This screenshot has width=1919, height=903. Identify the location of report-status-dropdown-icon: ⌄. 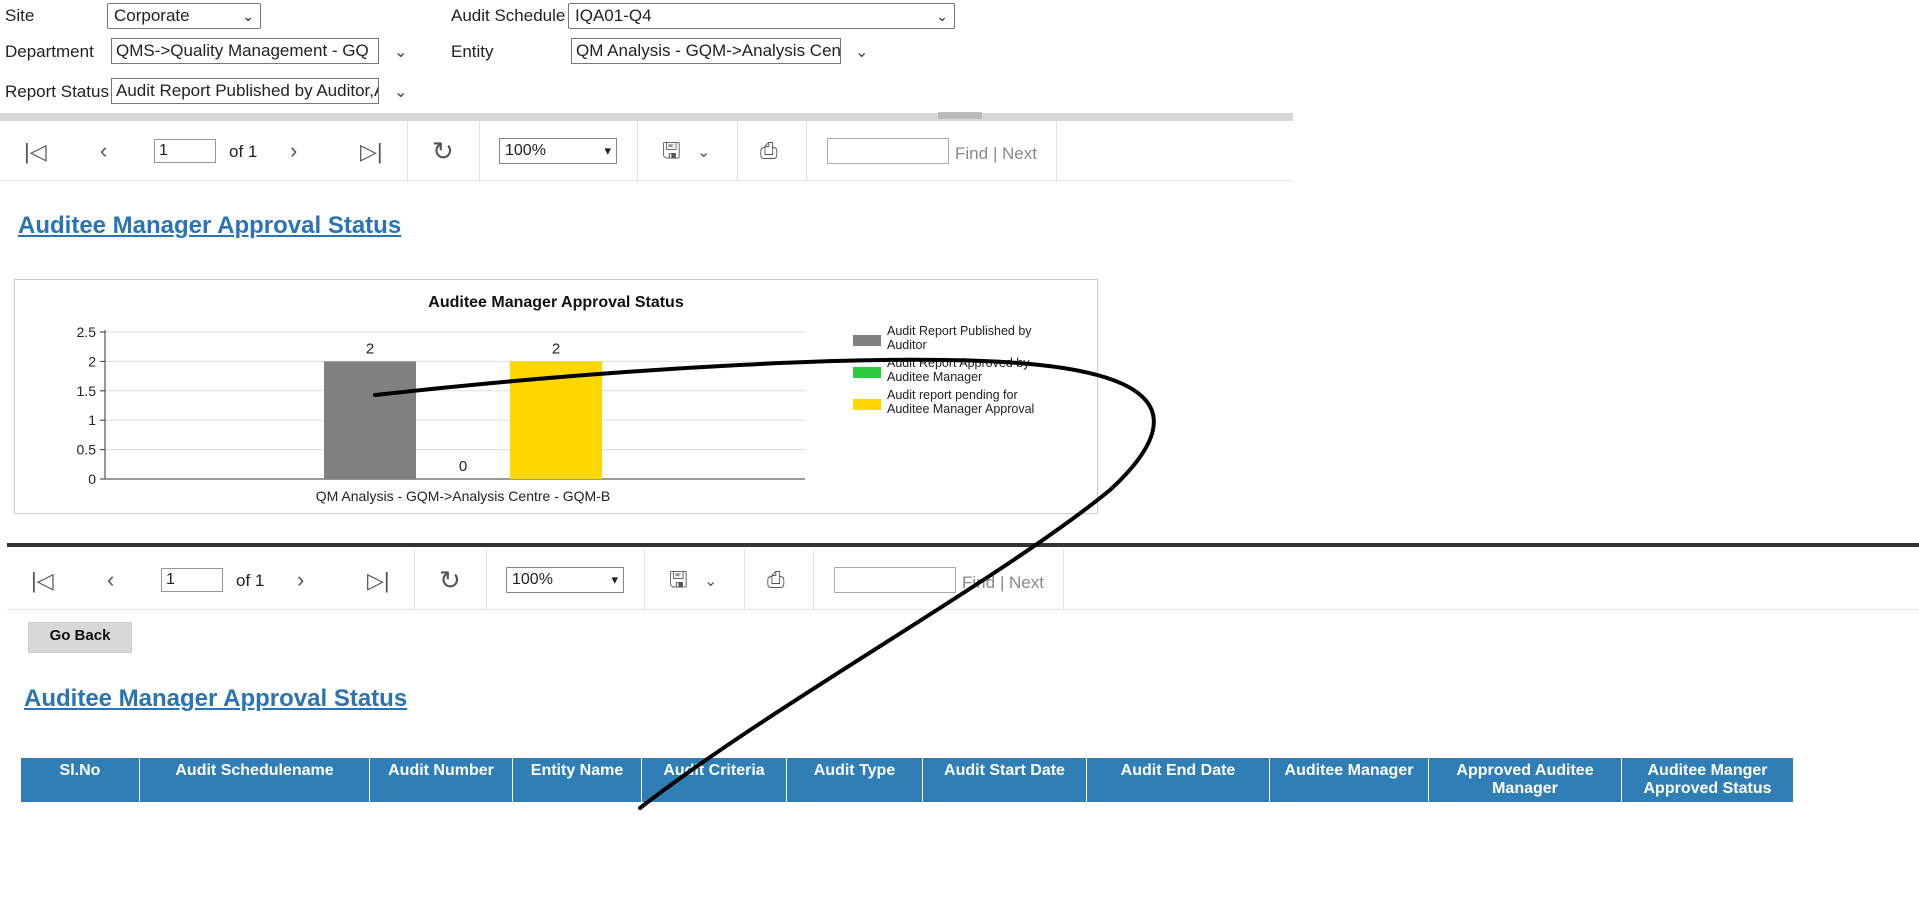
(400, 92).